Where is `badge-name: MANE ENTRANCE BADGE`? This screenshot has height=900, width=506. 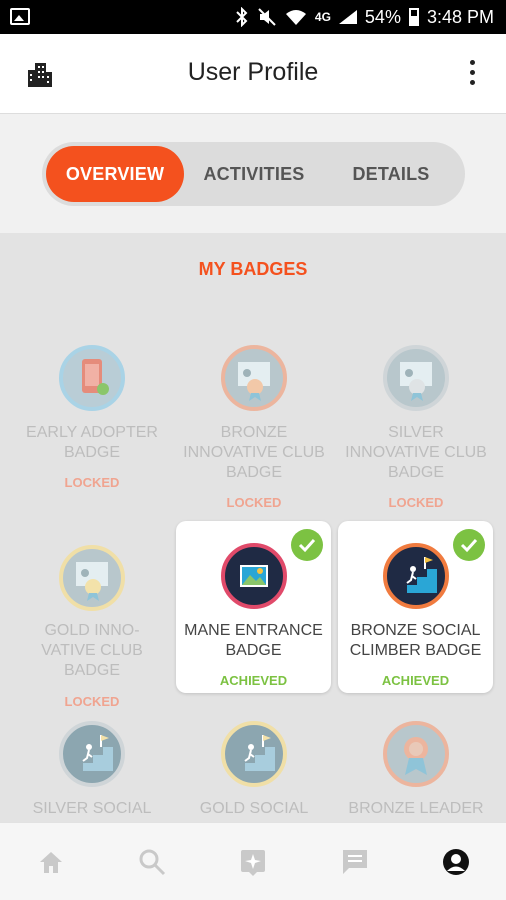 badge-name: MANE ENTRANCE BADGE is located at coordinates (253, 640).